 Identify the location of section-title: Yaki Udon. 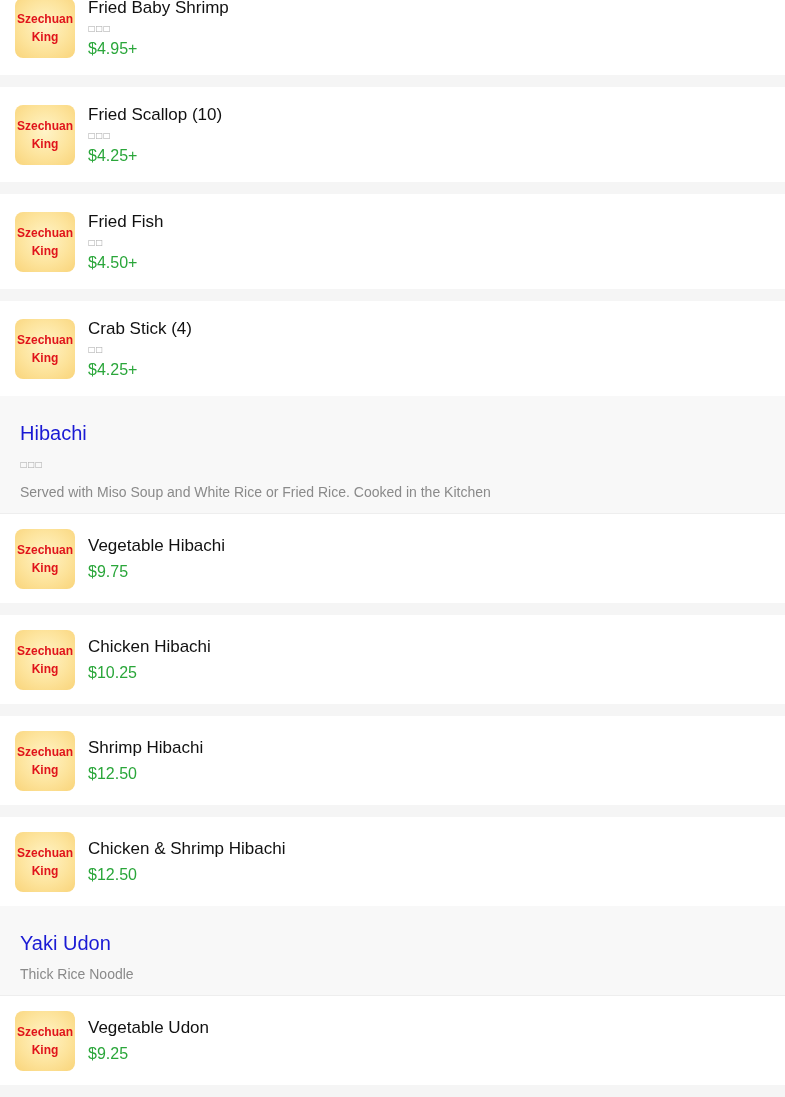
(65, 943).